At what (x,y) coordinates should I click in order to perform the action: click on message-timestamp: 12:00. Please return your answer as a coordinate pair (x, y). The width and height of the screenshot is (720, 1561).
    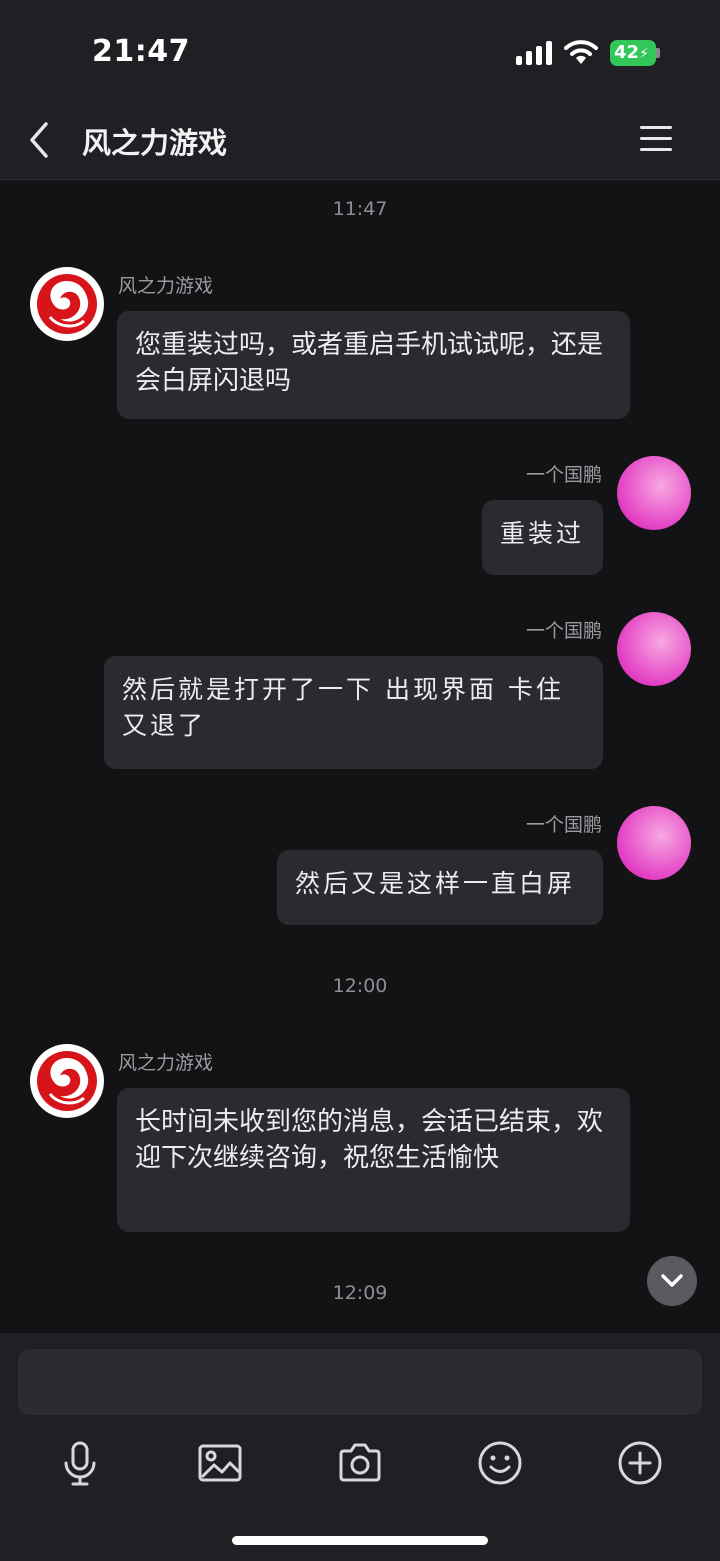
    Looking at the image, I should click on (360, 986).